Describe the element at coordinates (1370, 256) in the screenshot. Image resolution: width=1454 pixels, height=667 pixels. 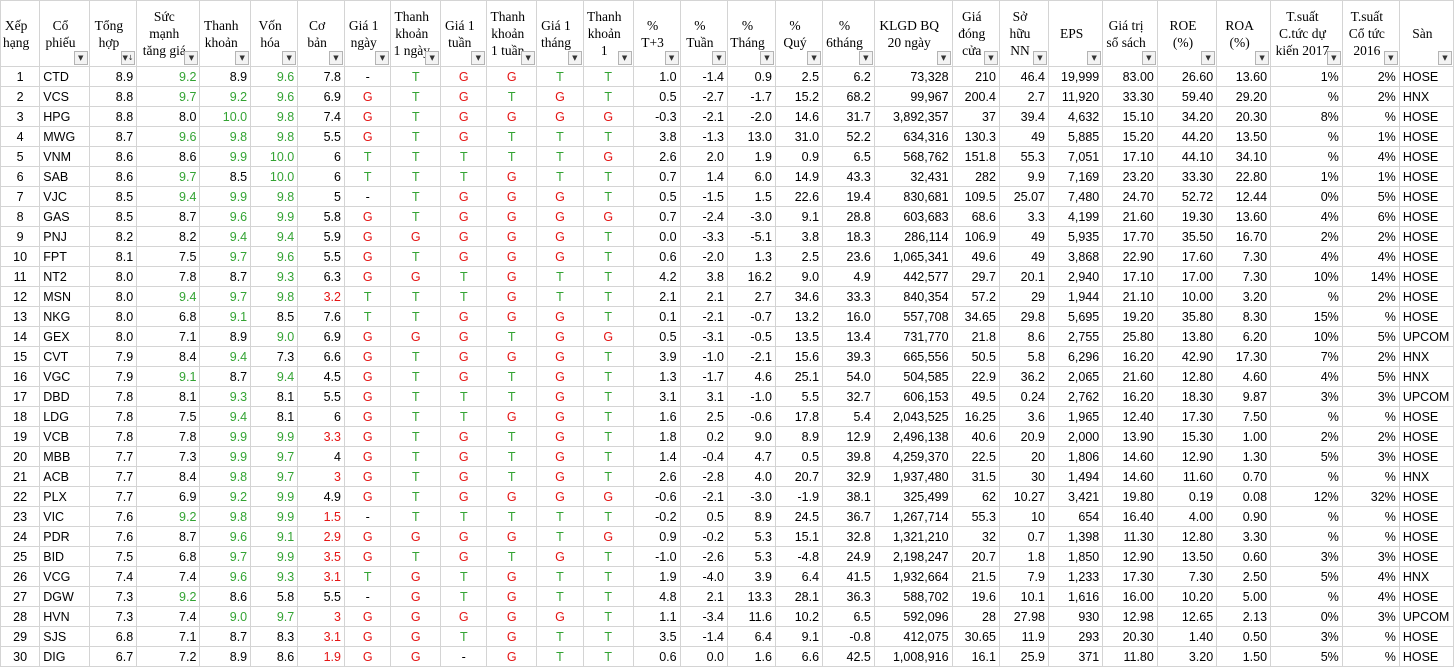
I see `cell-26: 4%` at that location.